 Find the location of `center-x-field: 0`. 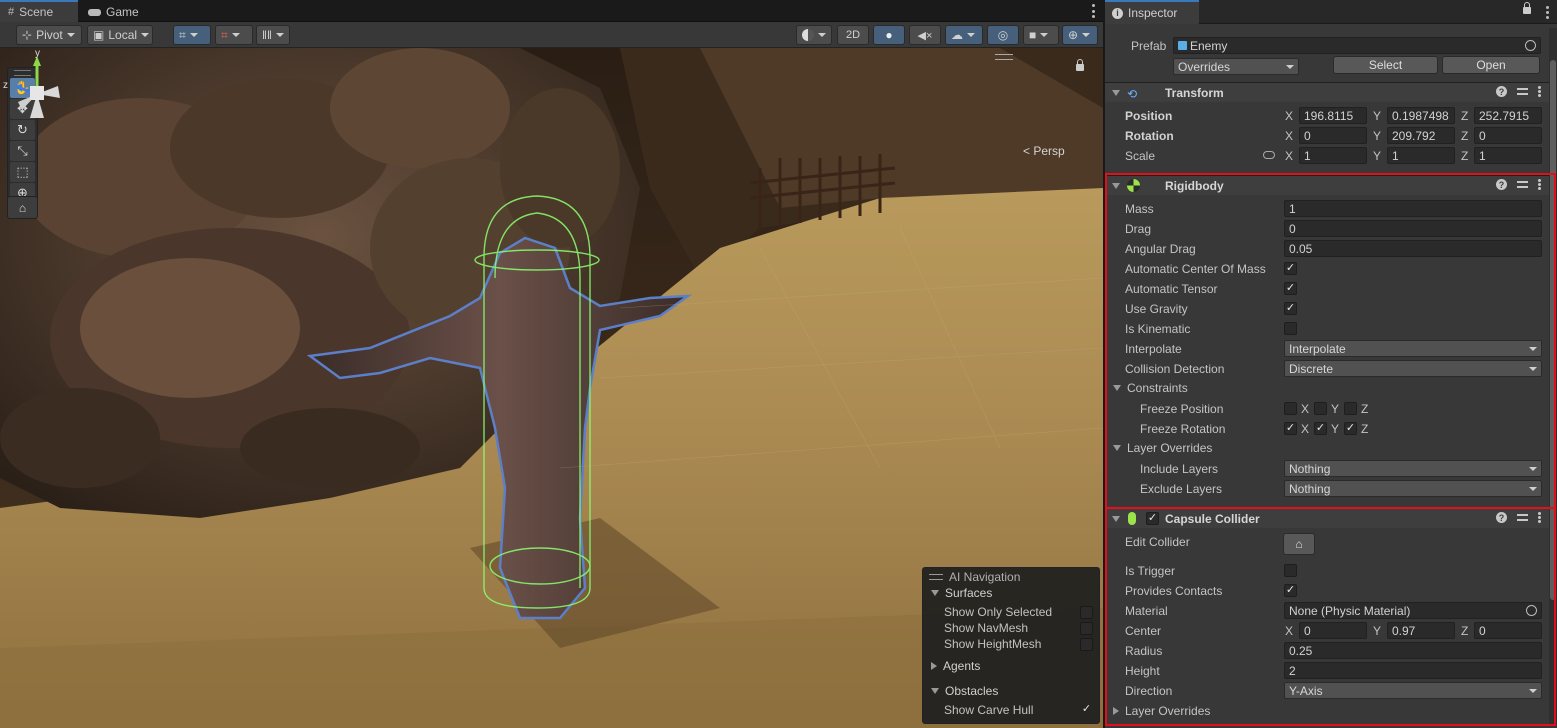

center-x-field: 0 is located at coordinates (1333, 630).